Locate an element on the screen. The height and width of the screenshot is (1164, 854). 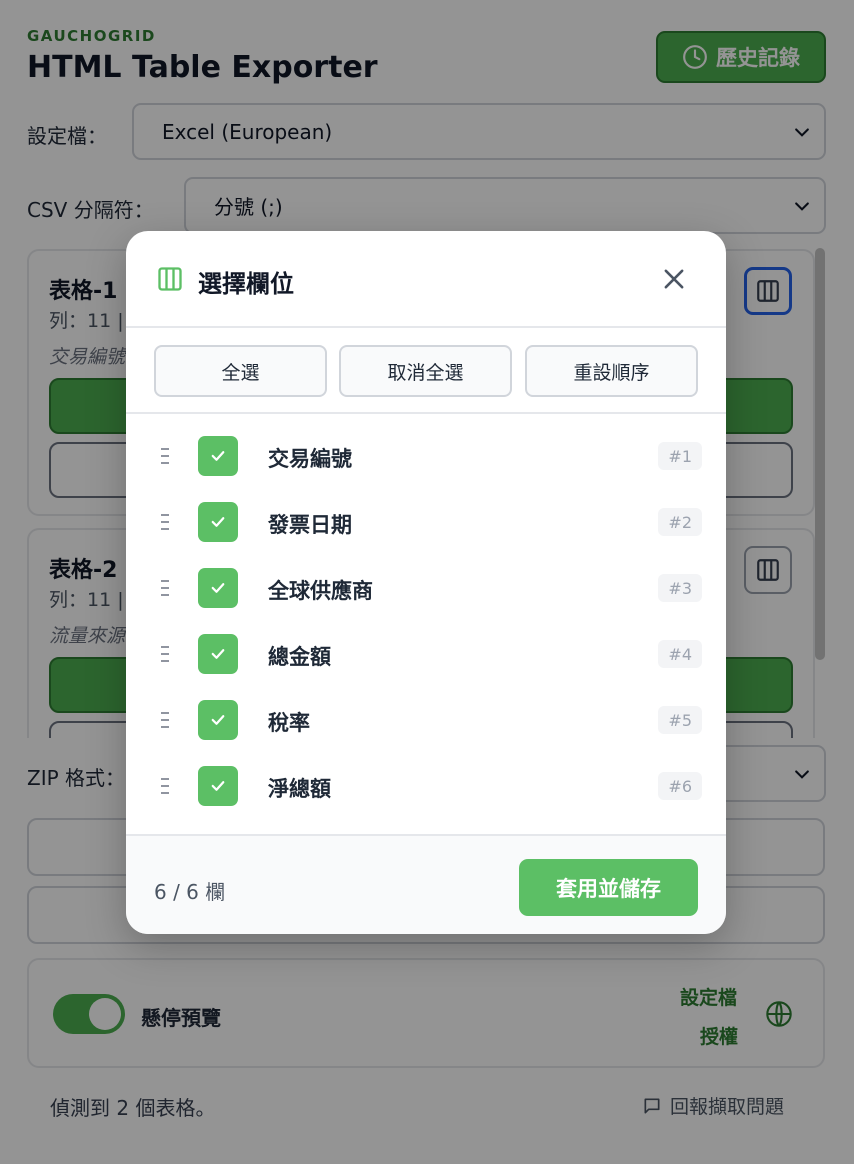
selected-column-count: 6 / 6 欄 is located at coordinates (190, 892).